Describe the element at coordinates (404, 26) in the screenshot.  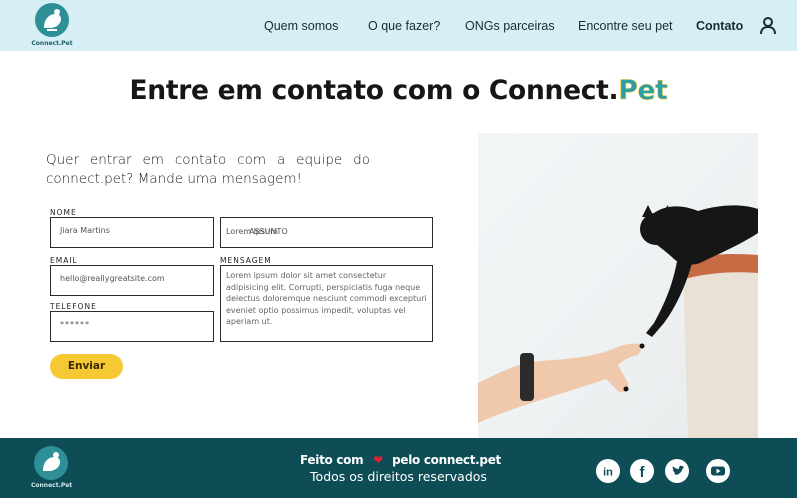
I see `nav-o-que-fazer: O que fazer?` at that location.